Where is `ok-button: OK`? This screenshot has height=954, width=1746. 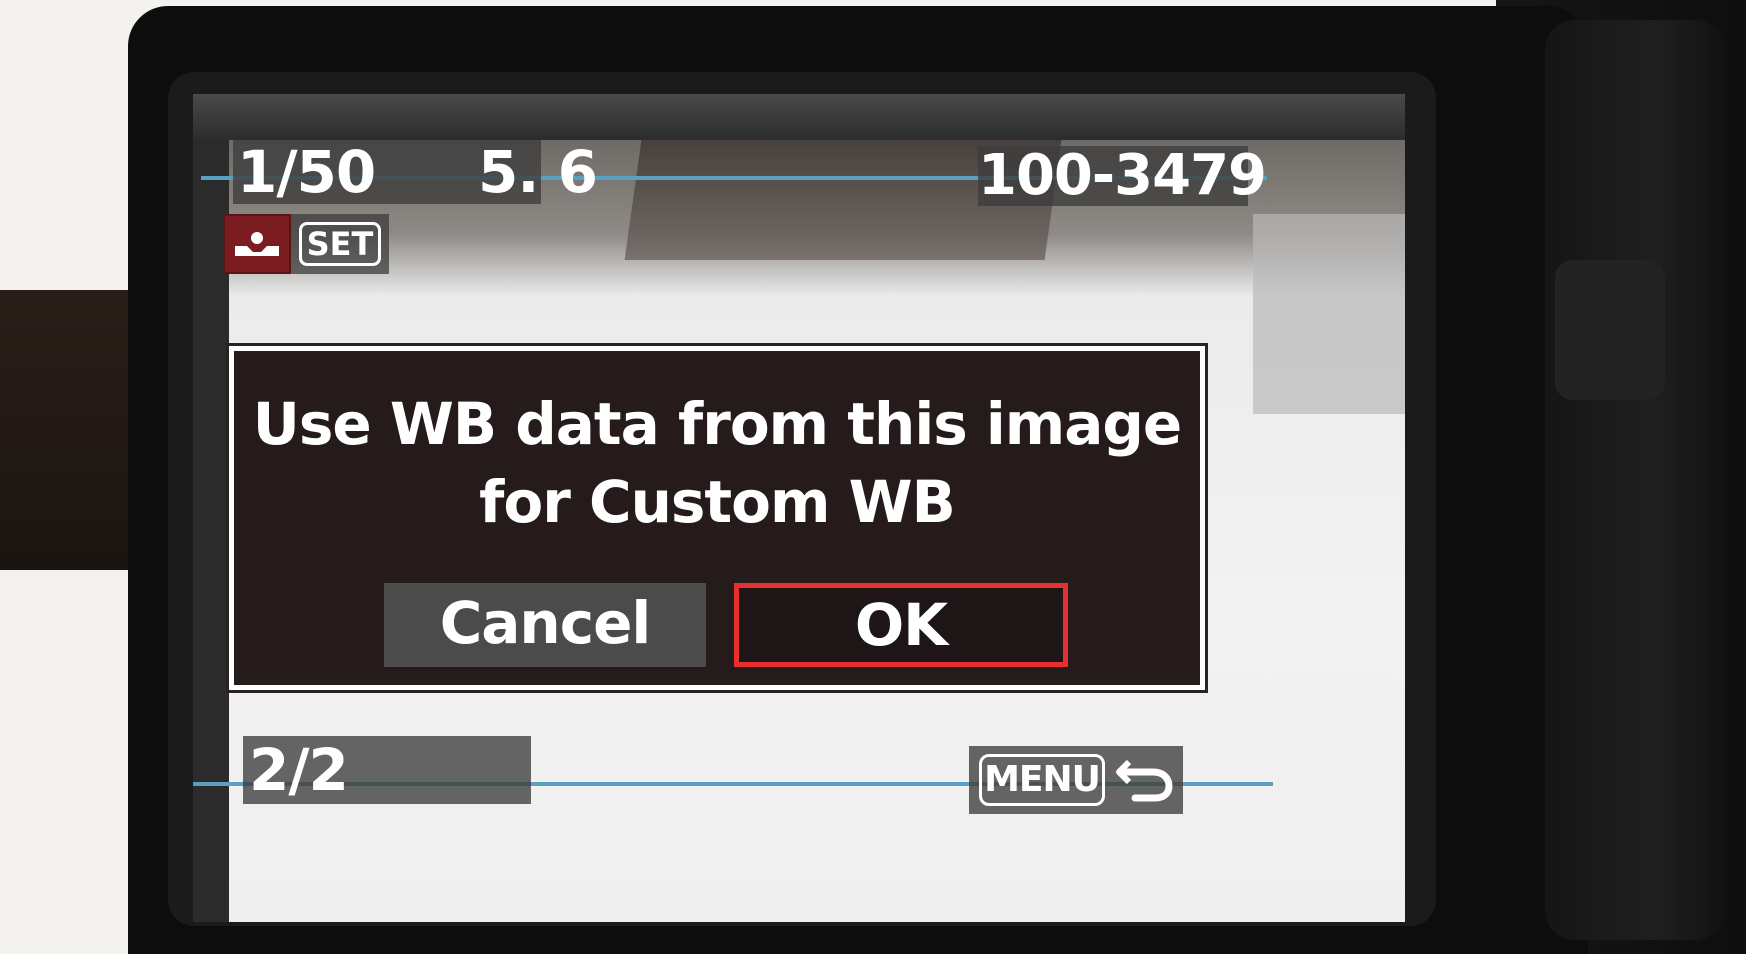 ok-button: OK is located at coordinates (901, 625).